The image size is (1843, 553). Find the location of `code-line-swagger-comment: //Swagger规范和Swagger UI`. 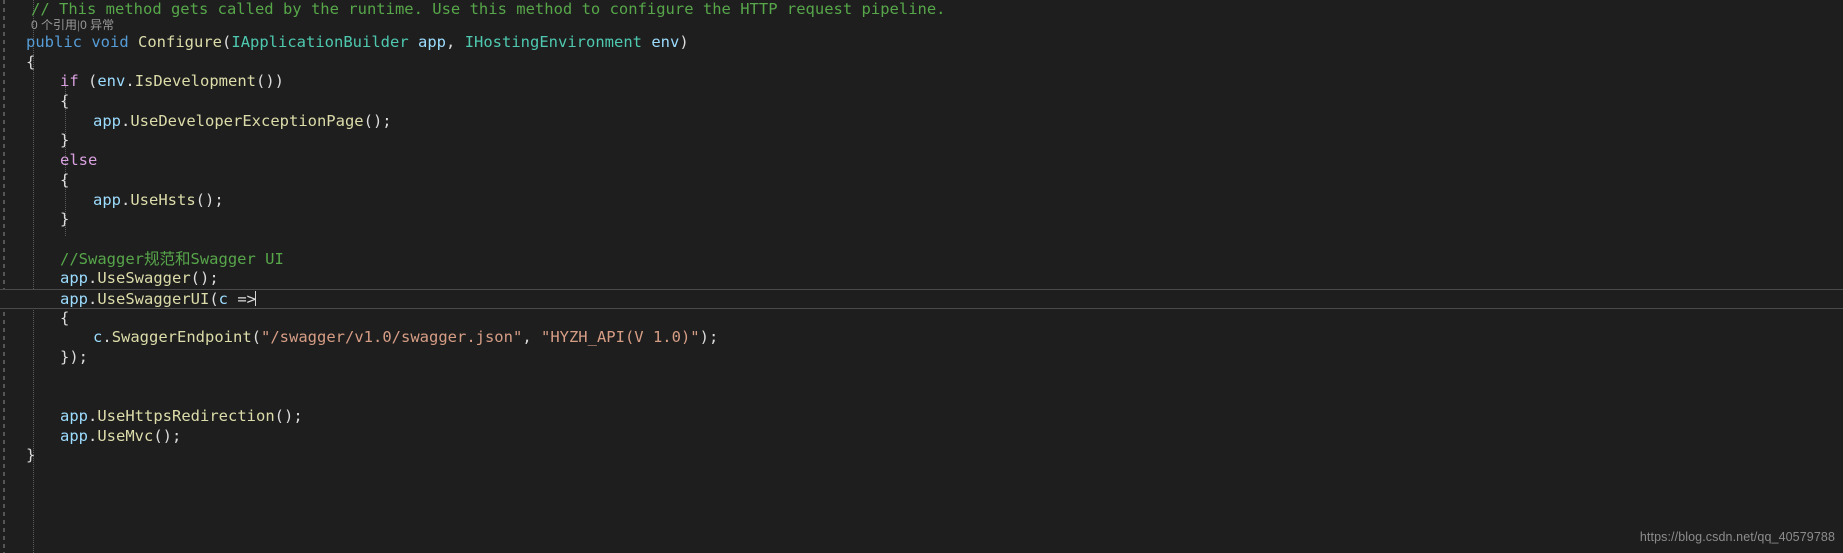

code-line-swagger-comment: //Swagger规范和Swagger UI is located at coordinates (921, 260).